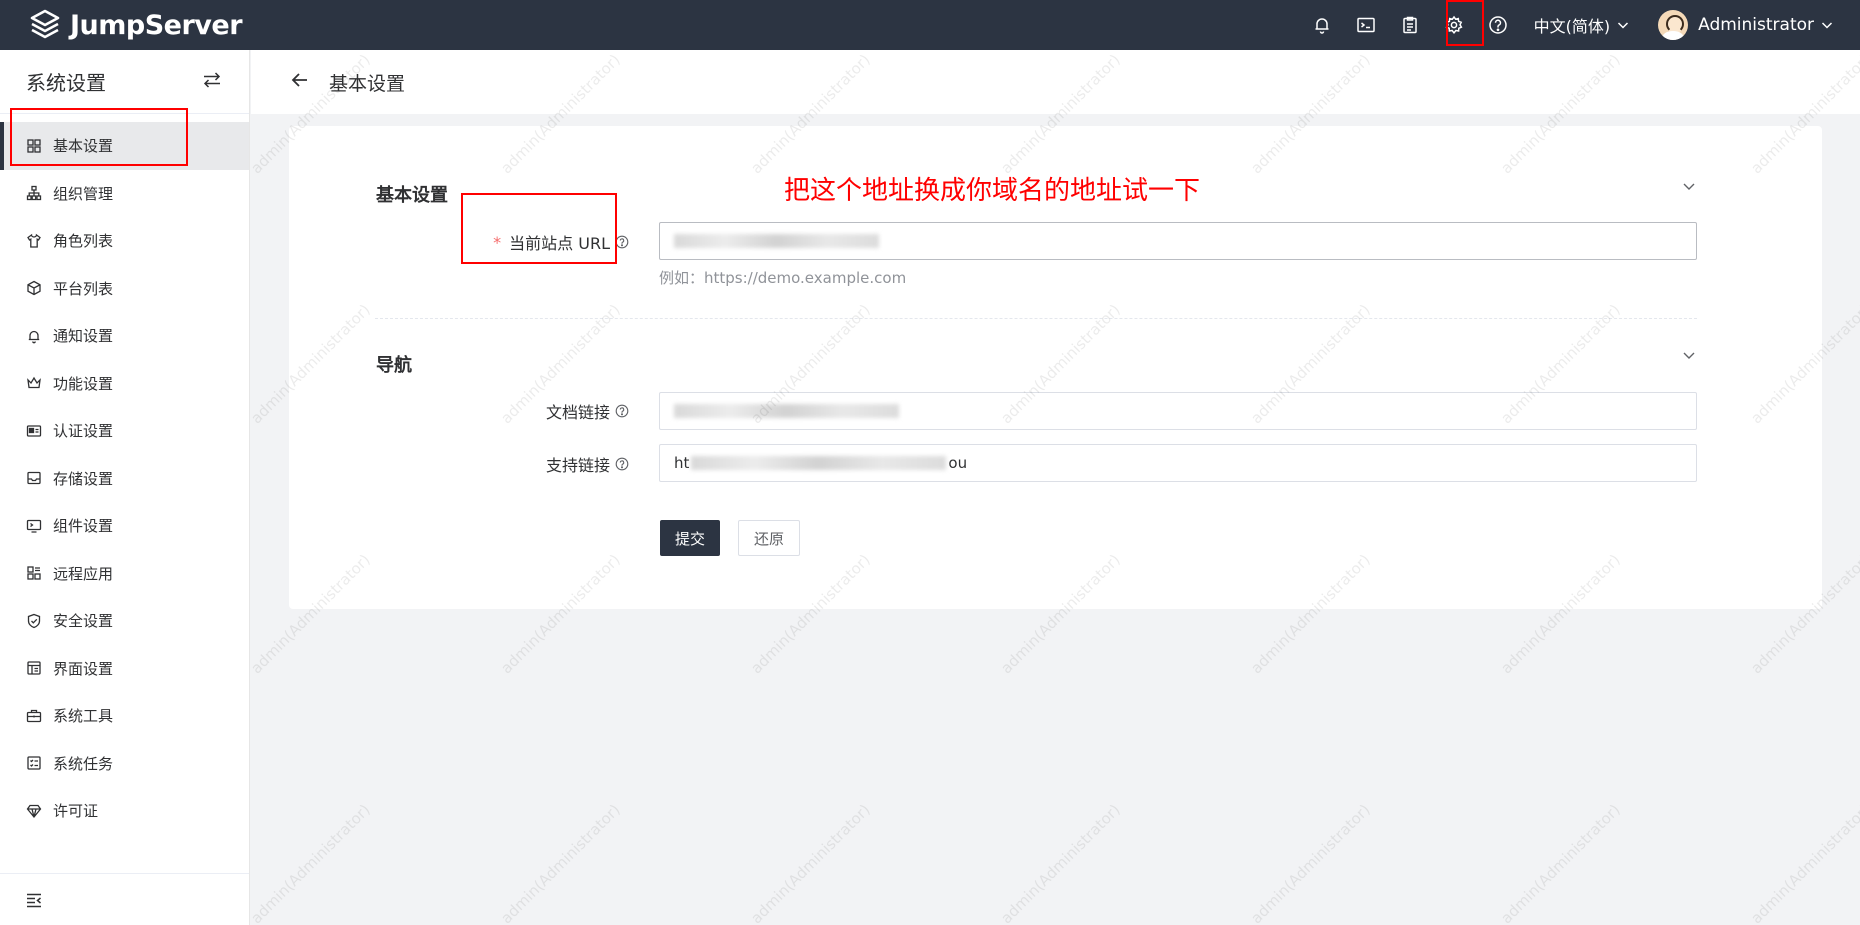  I want to click on page-title: 基本设置, so click(367, 83).